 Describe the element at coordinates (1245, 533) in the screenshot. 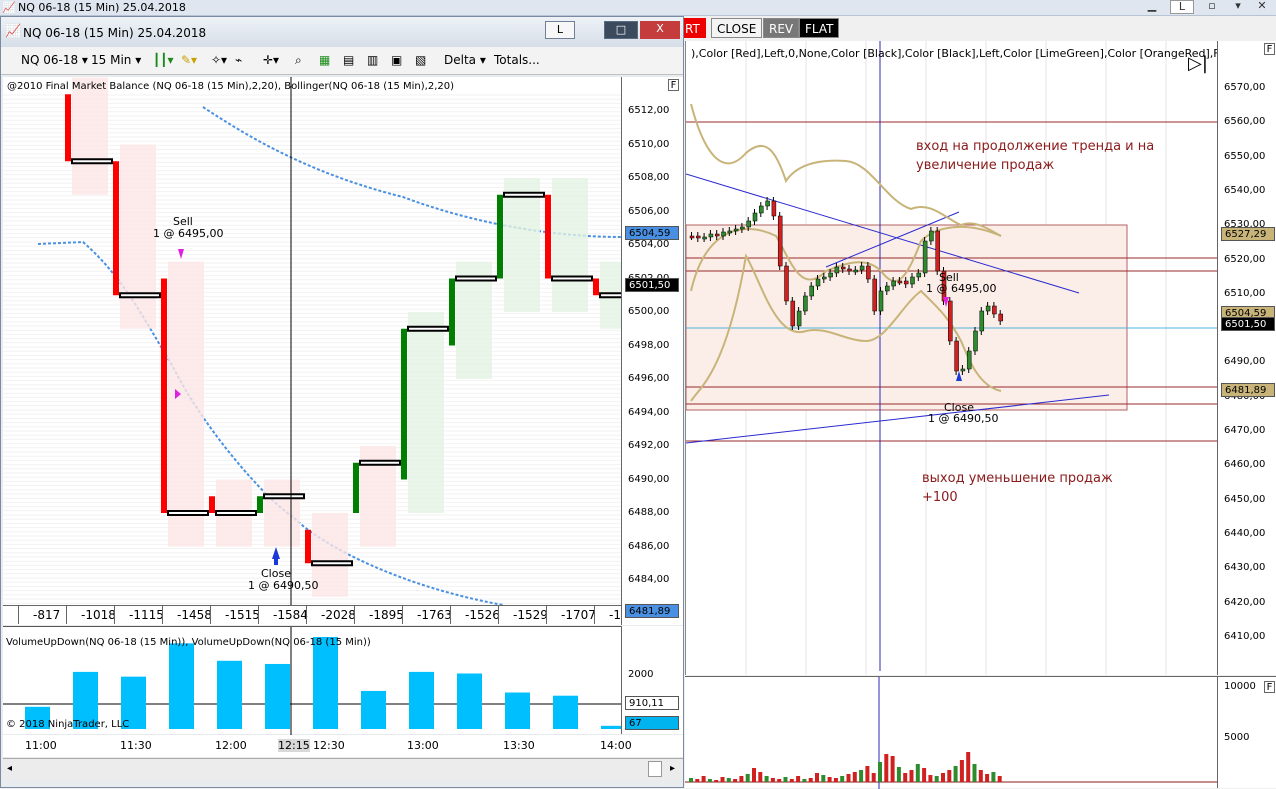

I see `right-axis-tick: 6440,00` at that location.